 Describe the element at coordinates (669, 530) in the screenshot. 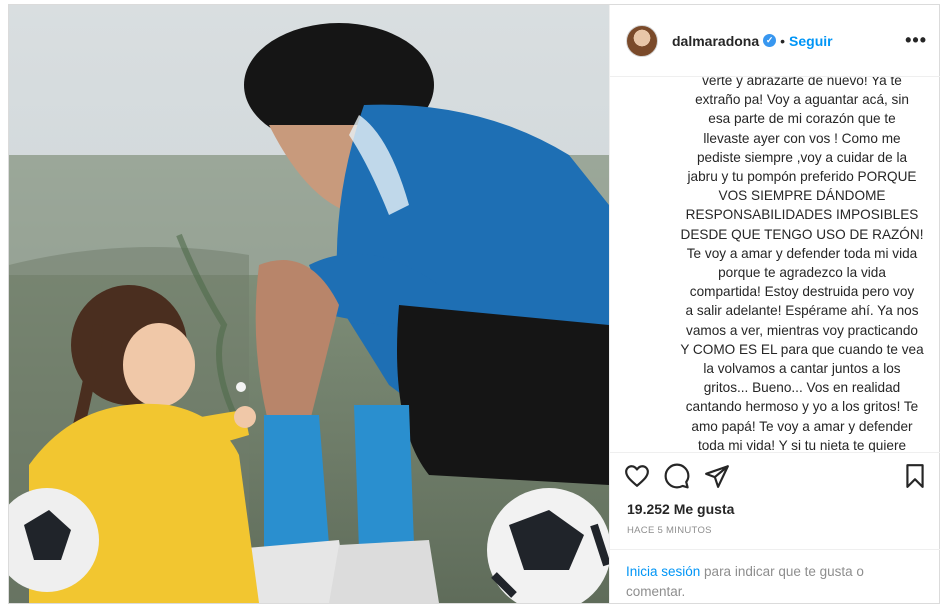

I see `post-timestamp: HACE 5 MINUTOS` at that location.